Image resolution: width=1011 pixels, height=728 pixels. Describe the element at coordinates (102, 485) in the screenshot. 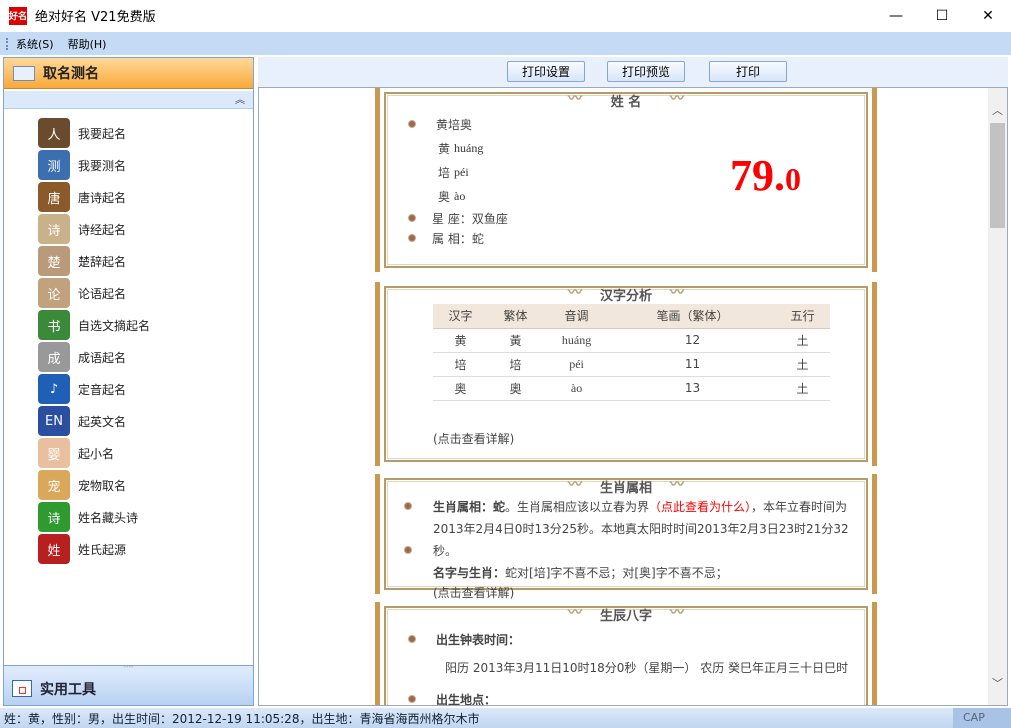

I see `sidebar-item-label: 宠物取名` at that location.